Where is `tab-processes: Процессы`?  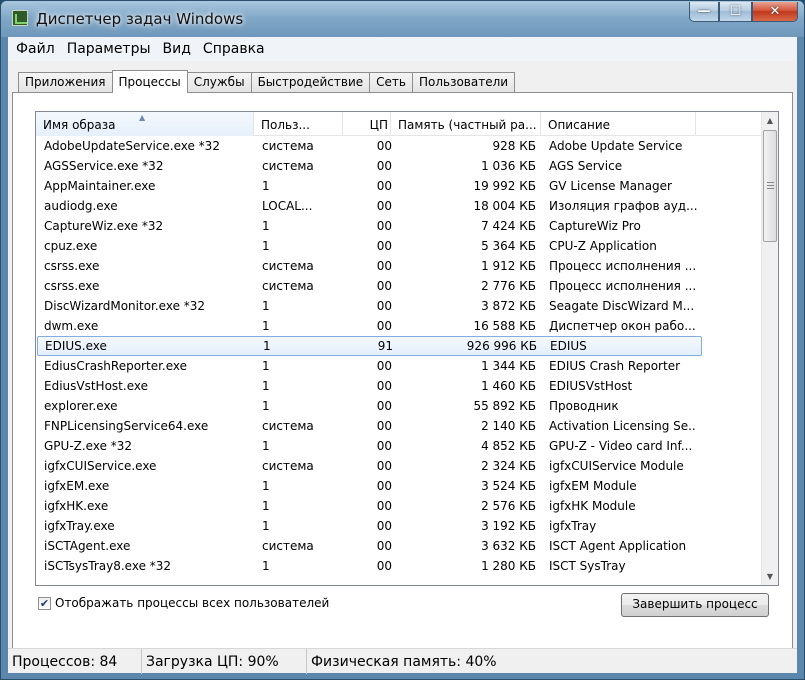 tab-processes: Процессы is located at coordinates (149, 81).